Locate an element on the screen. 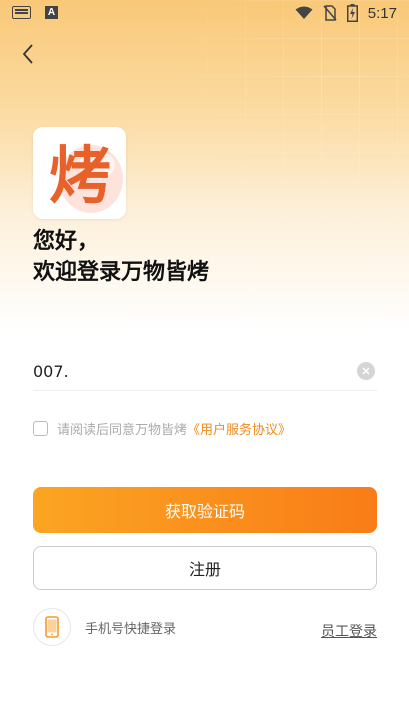 This screenshot has width=409, height=728. phone-input is located at coordinates (183, 371).